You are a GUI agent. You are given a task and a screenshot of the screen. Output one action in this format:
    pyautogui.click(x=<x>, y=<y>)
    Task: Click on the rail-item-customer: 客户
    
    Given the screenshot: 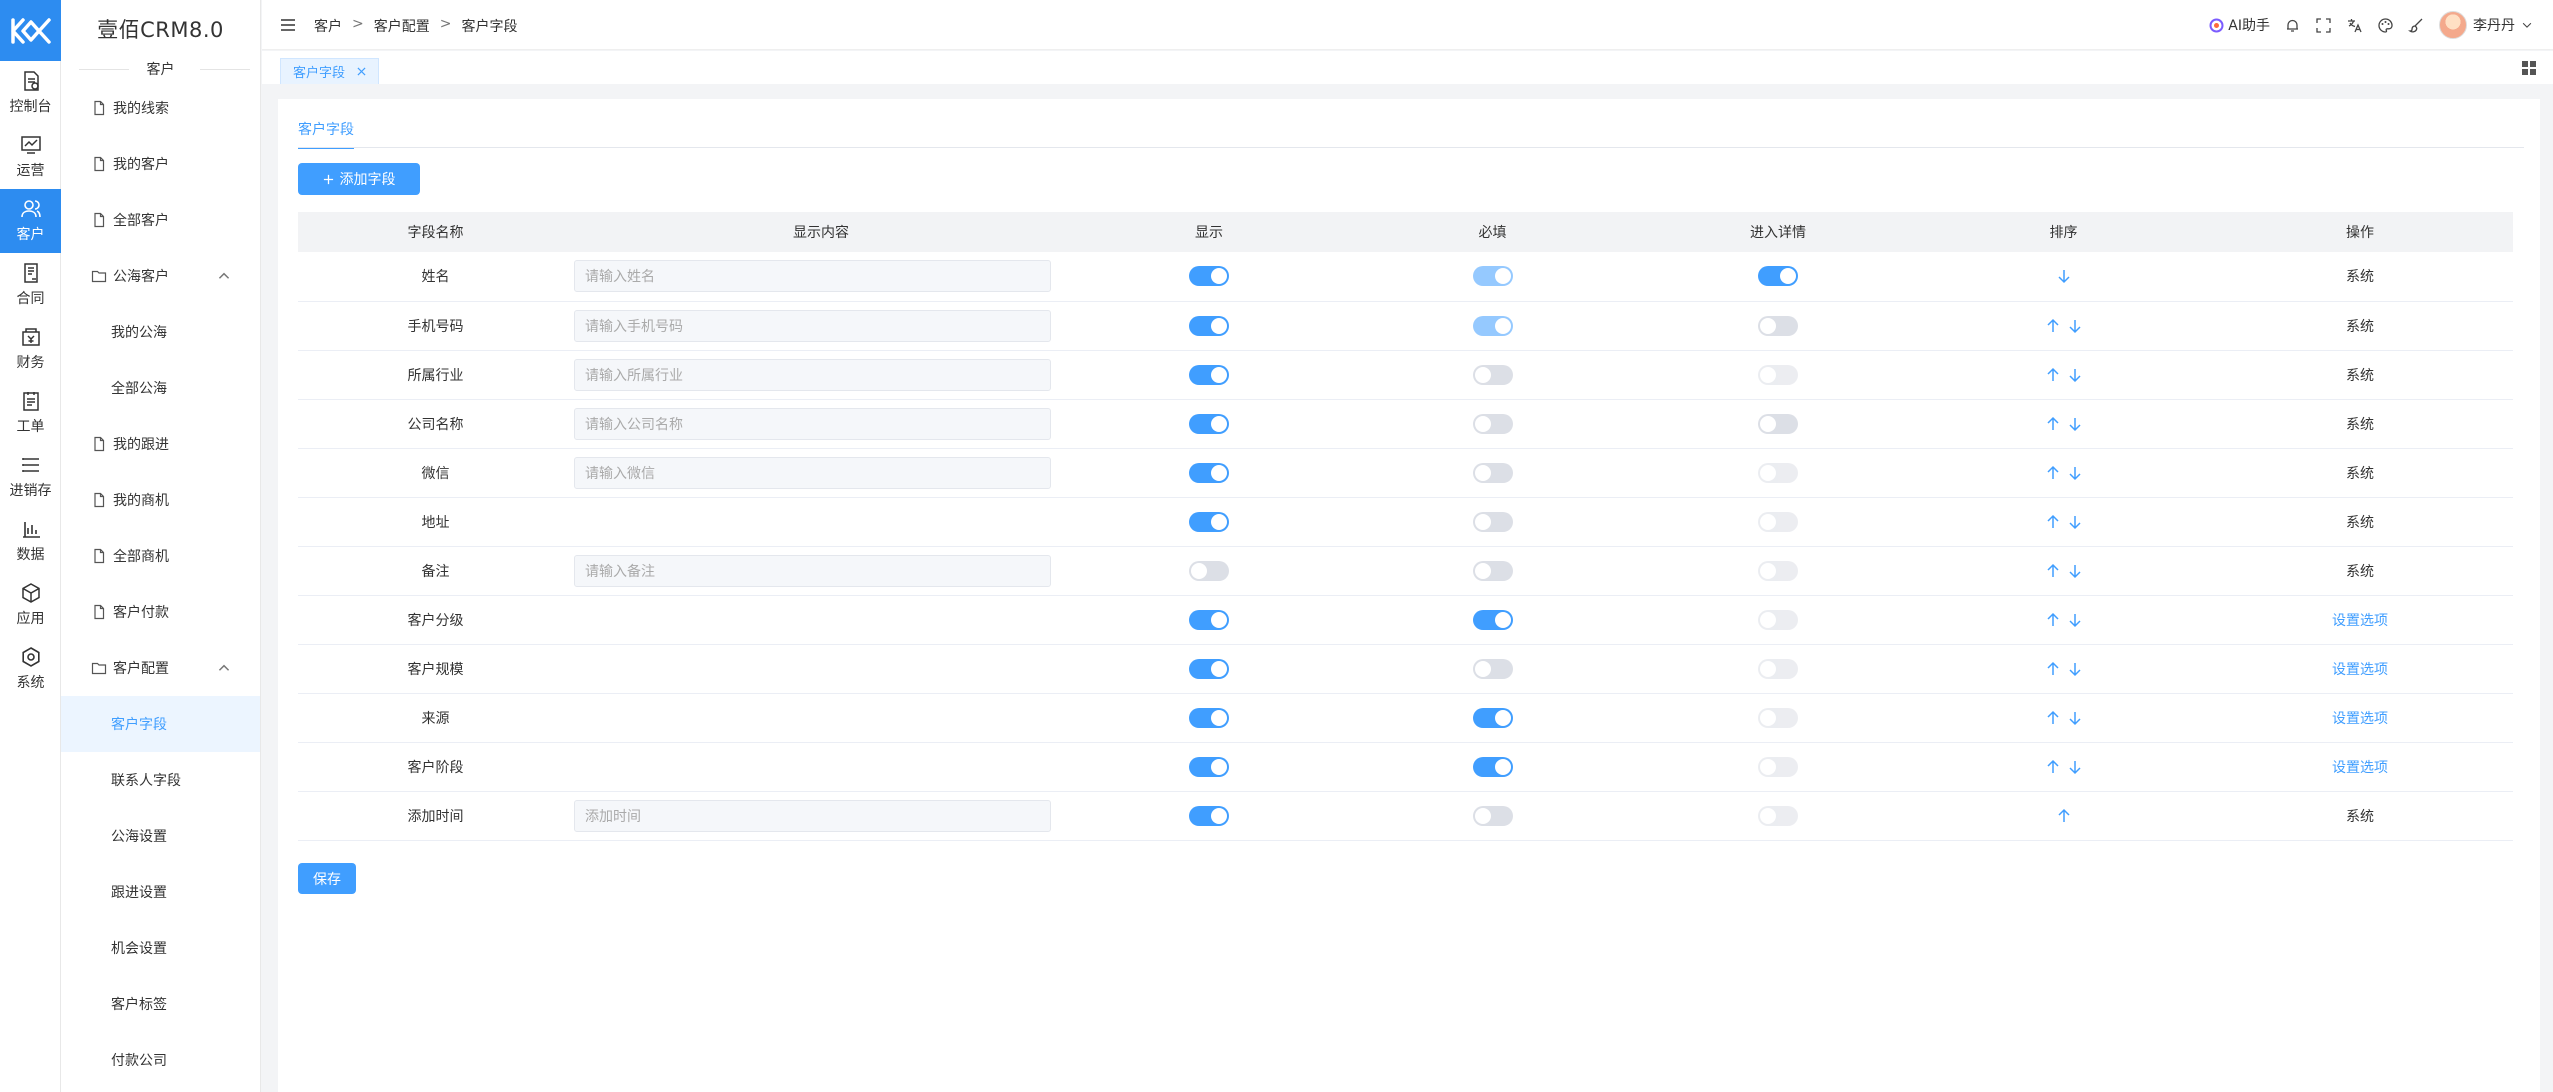 What is the action you would take?
    pyautogui.click(x=30, y=221)
    